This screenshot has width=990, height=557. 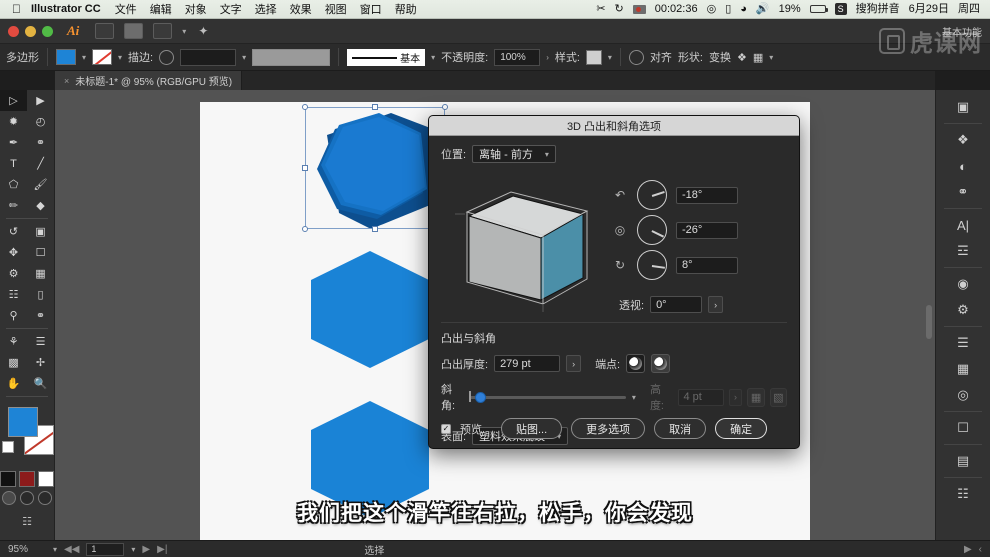 I want to click on type-tool: T, so click(x=13, y=163).